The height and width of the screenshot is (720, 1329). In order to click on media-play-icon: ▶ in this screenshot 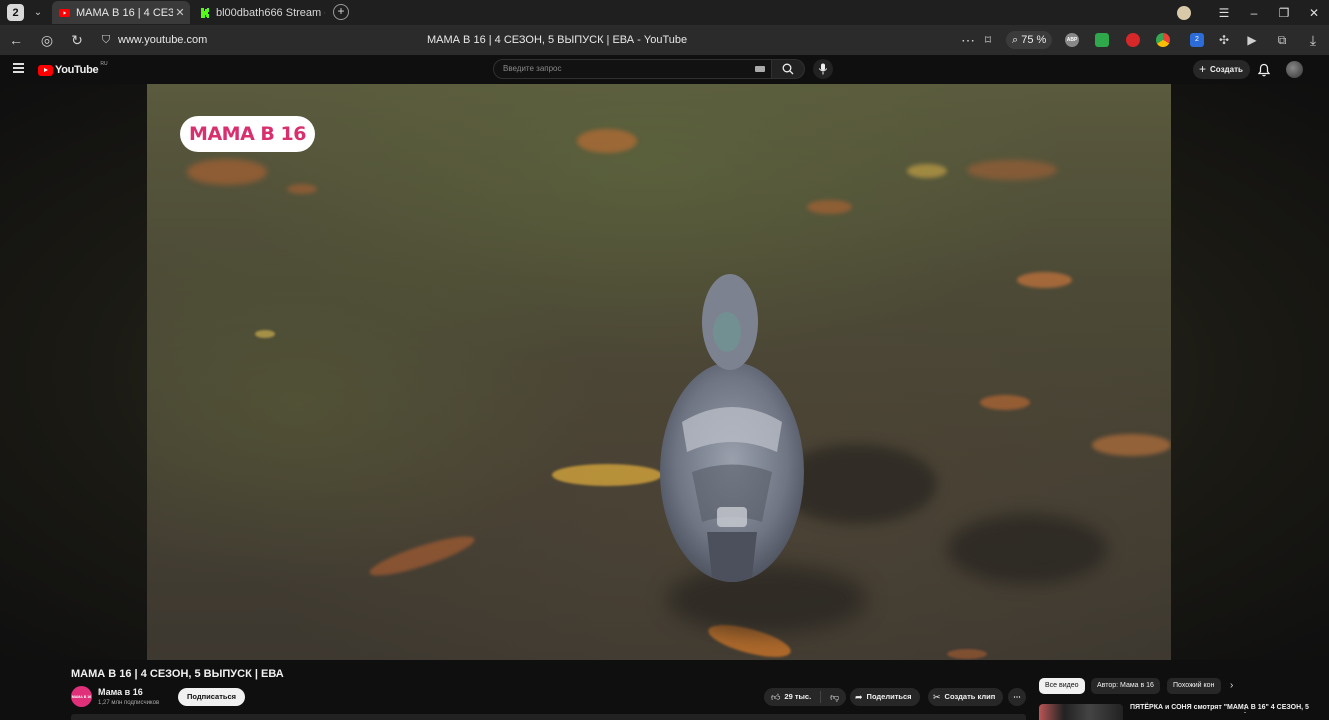, I will do `click(1252, 40)`.